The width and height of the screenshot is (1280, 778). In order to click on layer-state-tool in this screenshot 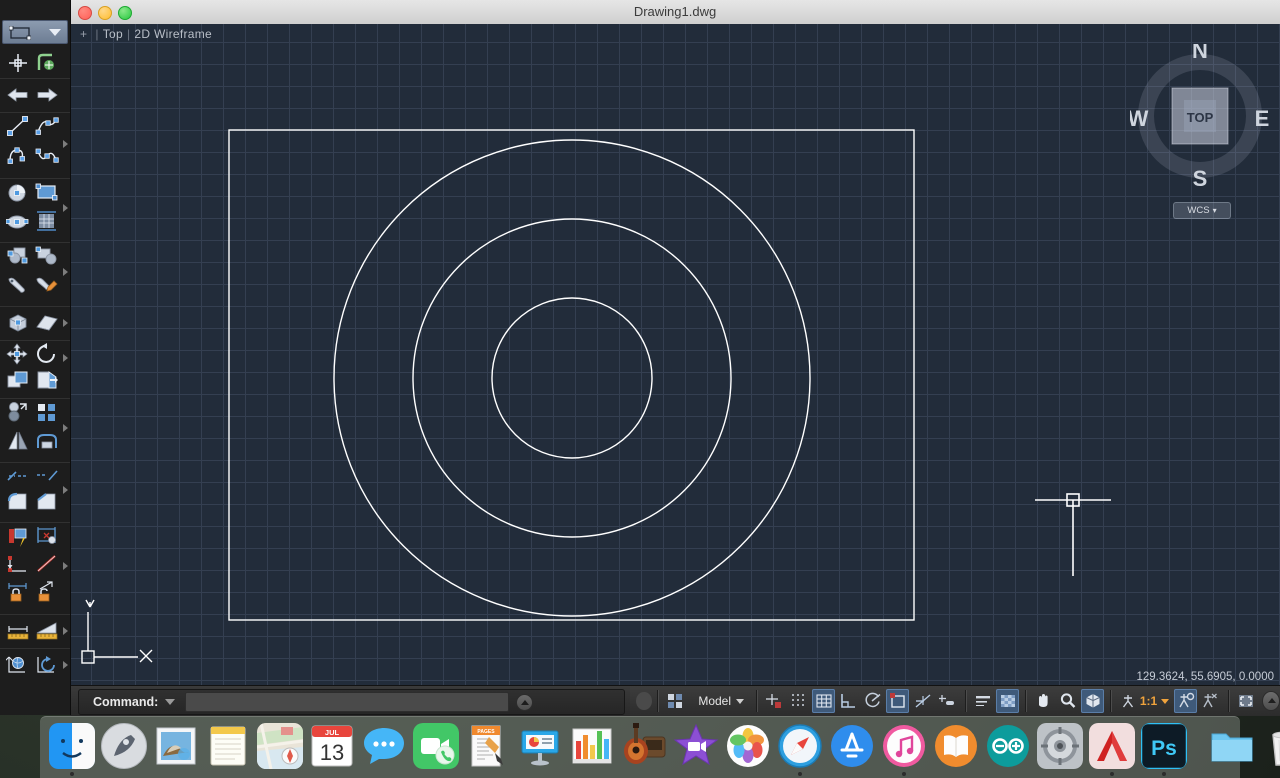, I will do `click(47, 536)`.